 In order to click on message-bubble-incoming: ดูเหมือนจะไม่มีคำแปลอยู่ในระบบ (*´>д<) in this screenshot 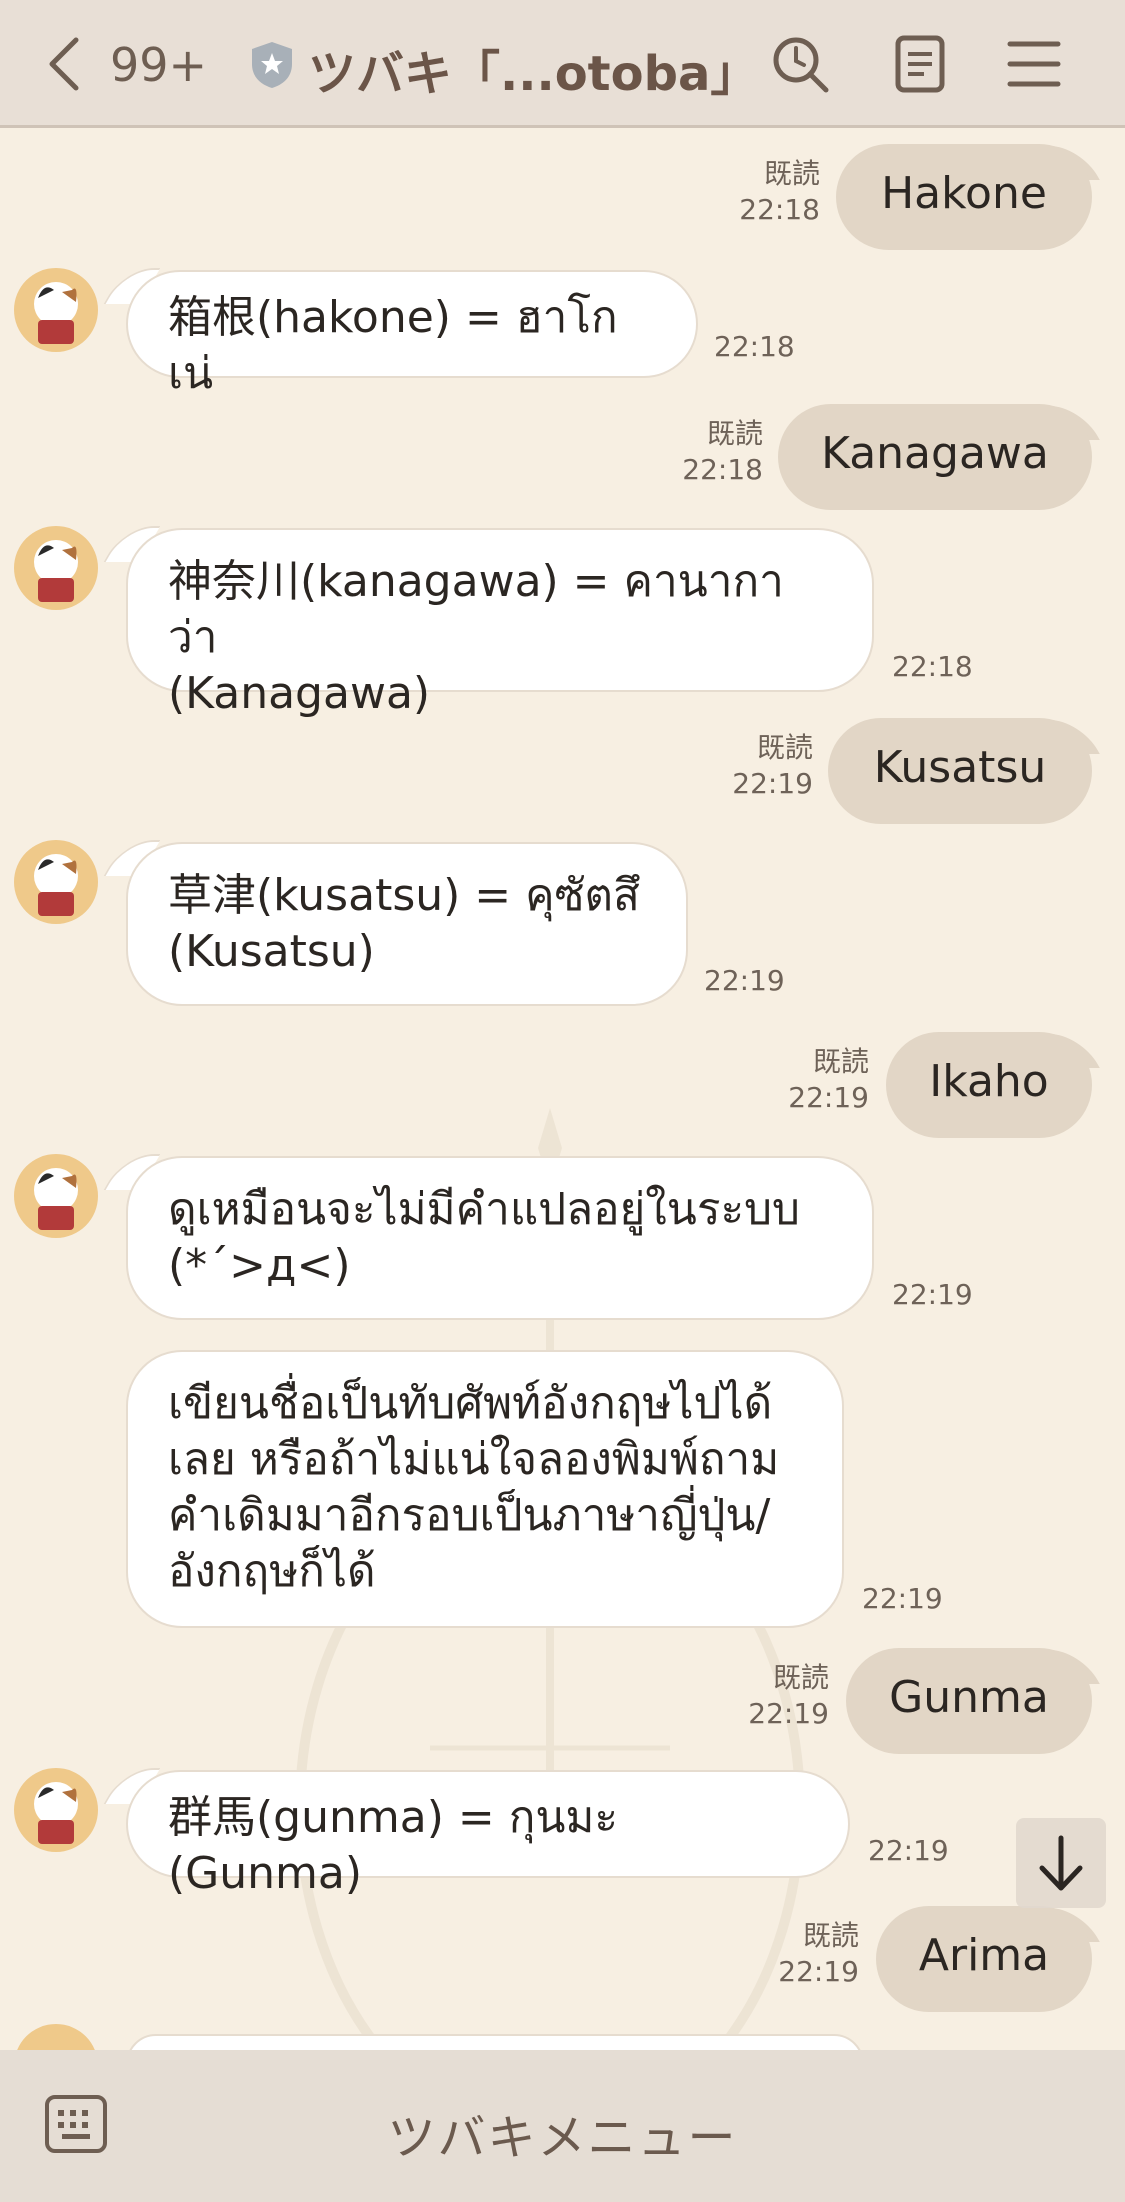, I will do `click(500, 1238)`.